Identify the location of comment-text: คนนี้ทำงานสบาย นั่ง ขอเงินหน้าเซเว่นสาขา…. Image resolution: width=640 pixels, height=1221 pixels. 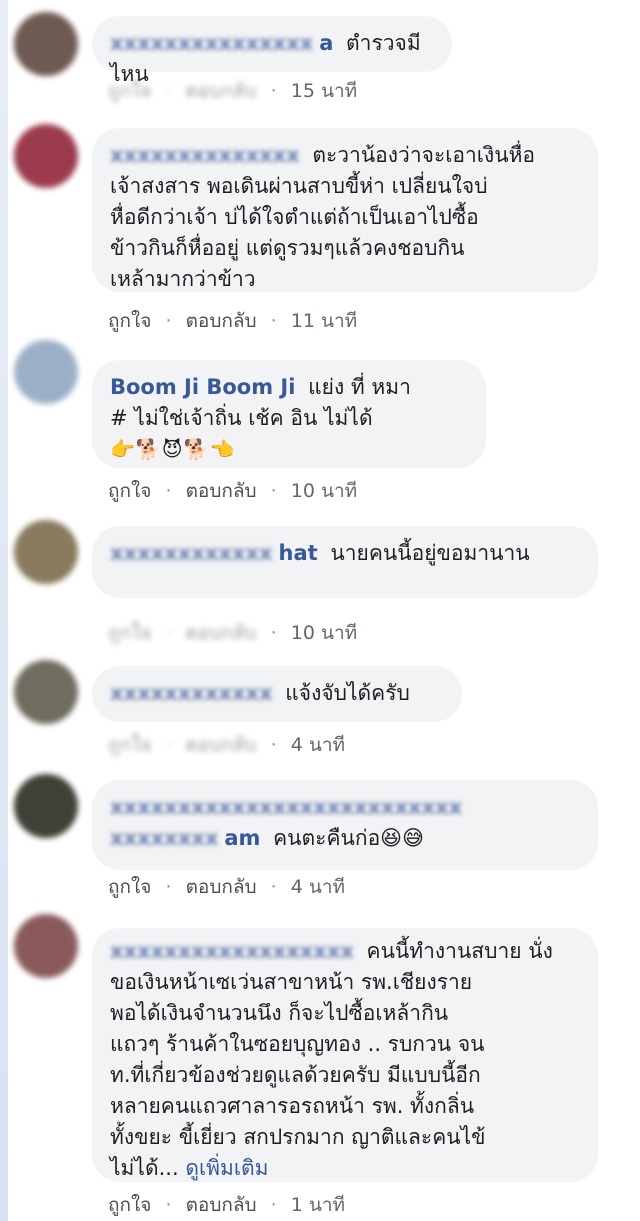
(331, 1059).